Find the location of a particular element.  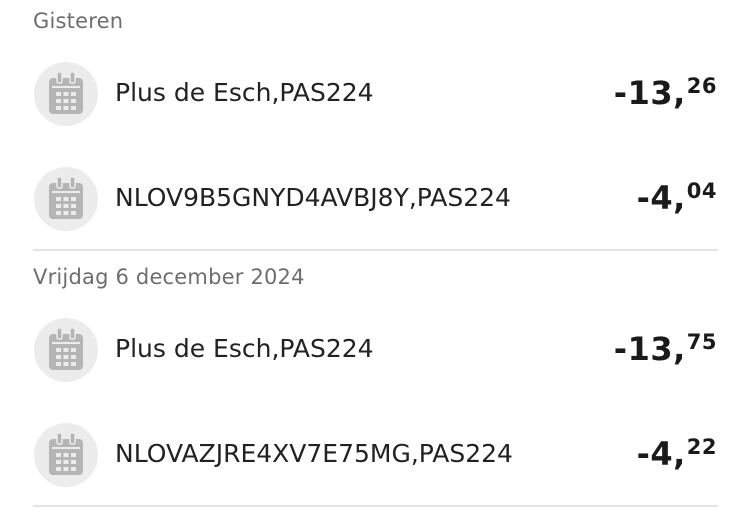

transaction-amount: -13,75 is located at coordinates (665, 349).